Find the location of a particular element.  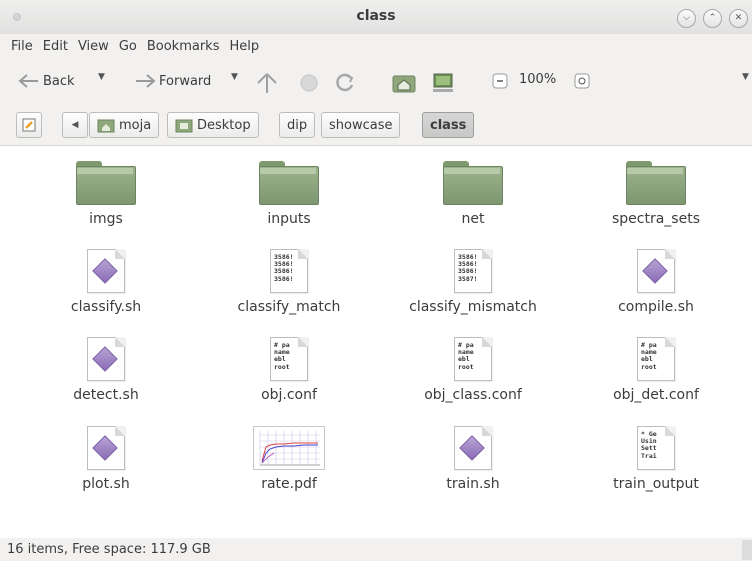

back-history-dropdown: ▼ is located at coordinates (101, 77).